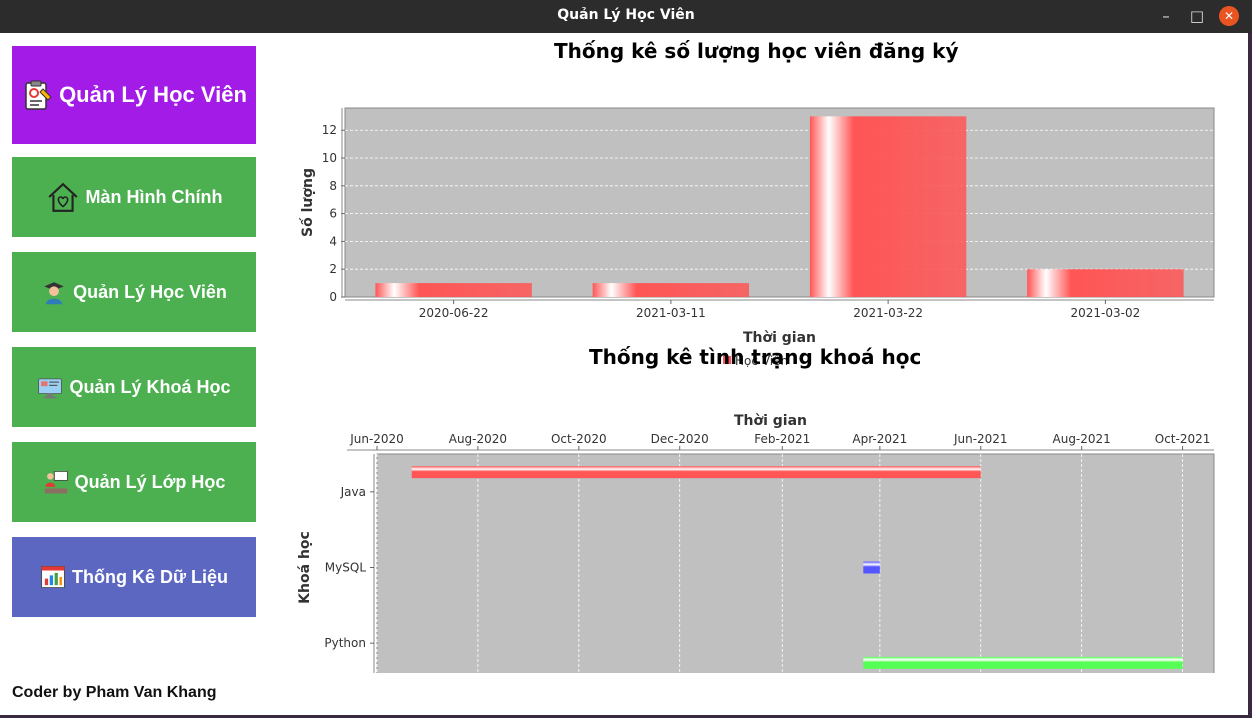  Describe the element at coordinates (756, 51) in the screenshot. I see `chart-title: Thống kê số lượng học viên đăng ký` at that location.